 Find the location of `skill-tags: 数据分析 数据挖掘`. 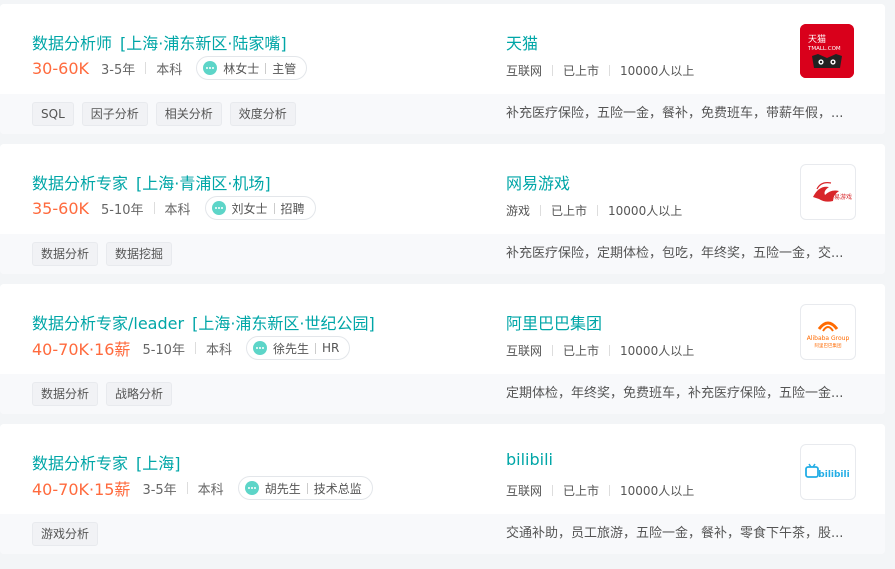

skill-tags: 数据分析 数据挖掘 is located at coordinates (90, 254).